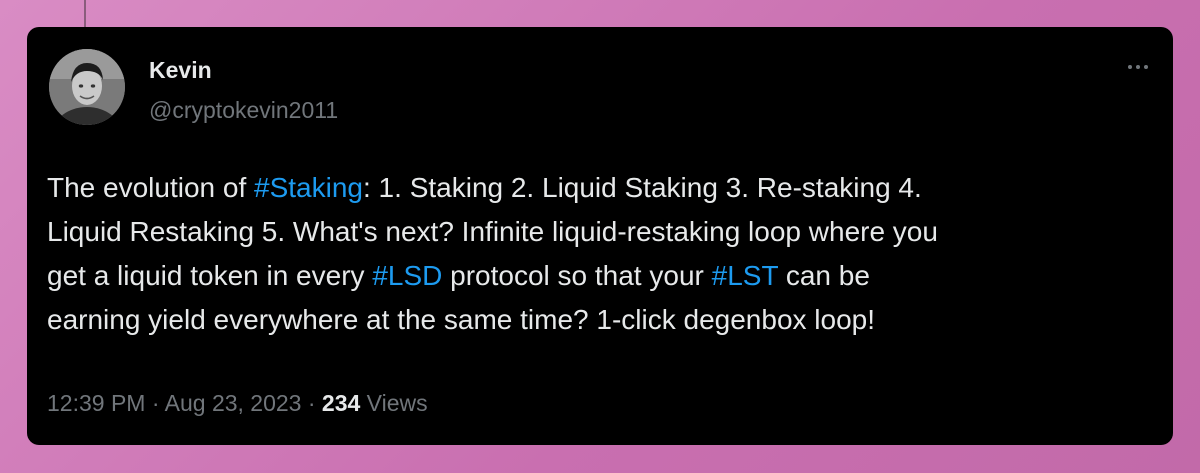 The width and height of the screenshot is (1200, 473). Describe the element at coordinates (308, 187) in the screenshot. I see `hashtag-link: #Staking` at that location.